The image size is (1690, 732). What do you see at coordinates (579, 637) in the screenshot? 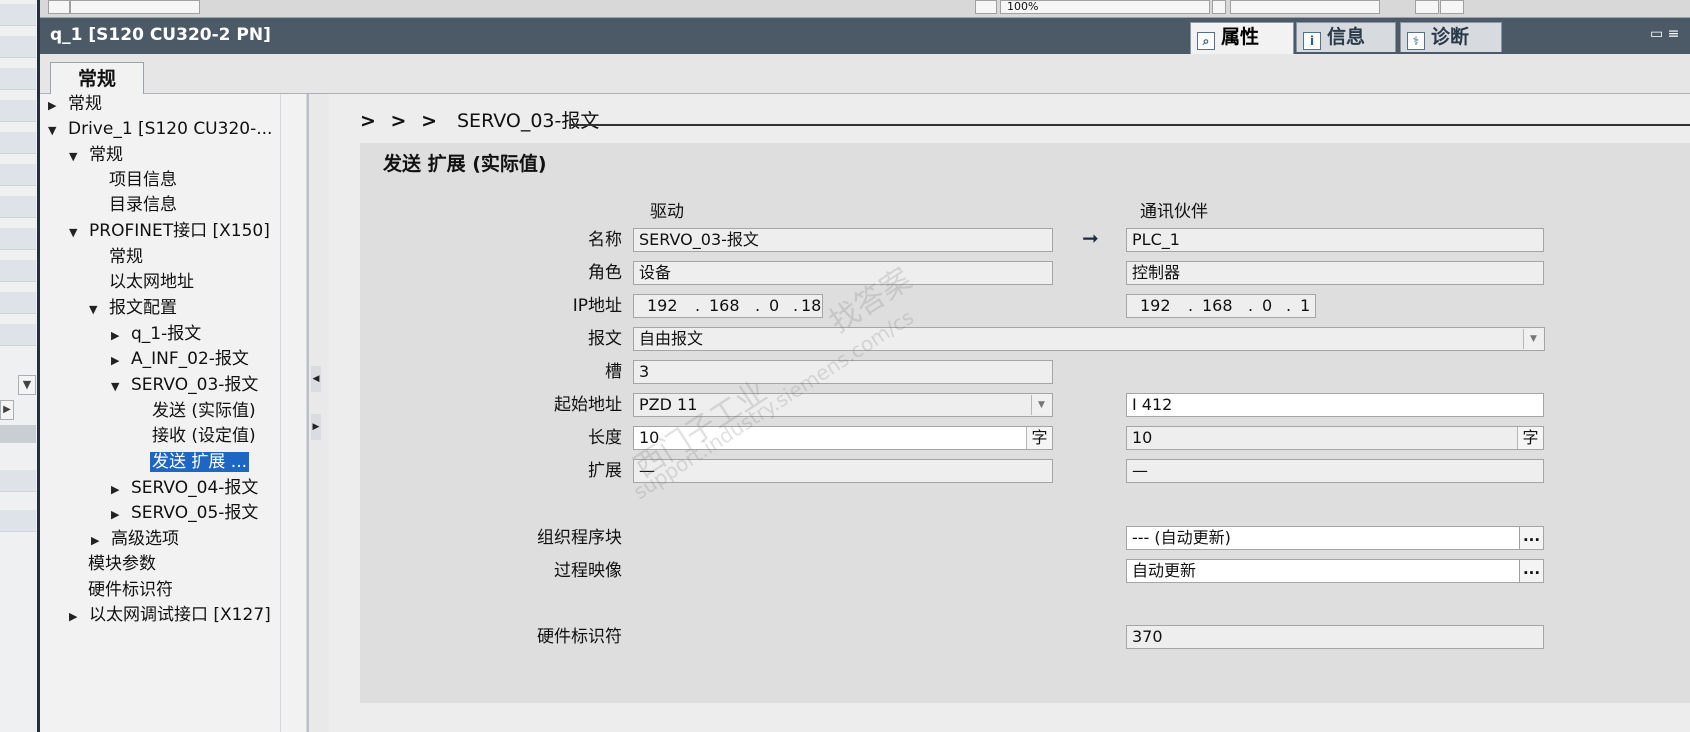
I see `label-hw-identifier: 硬件标识符` at bounding box center [579, 637].